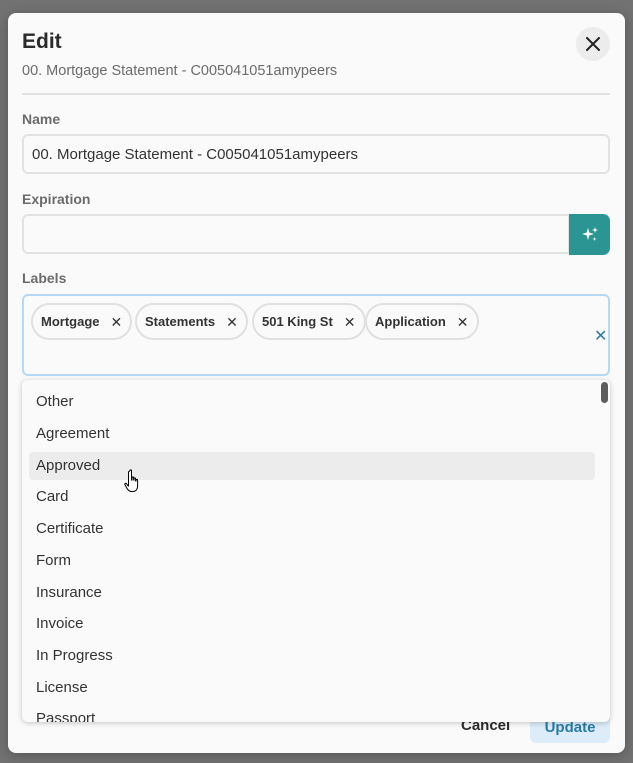  What do you see at coordinates (312, 688) in the screenshot?
I see `dropdown-option: License` at bounding box center [312, 688].